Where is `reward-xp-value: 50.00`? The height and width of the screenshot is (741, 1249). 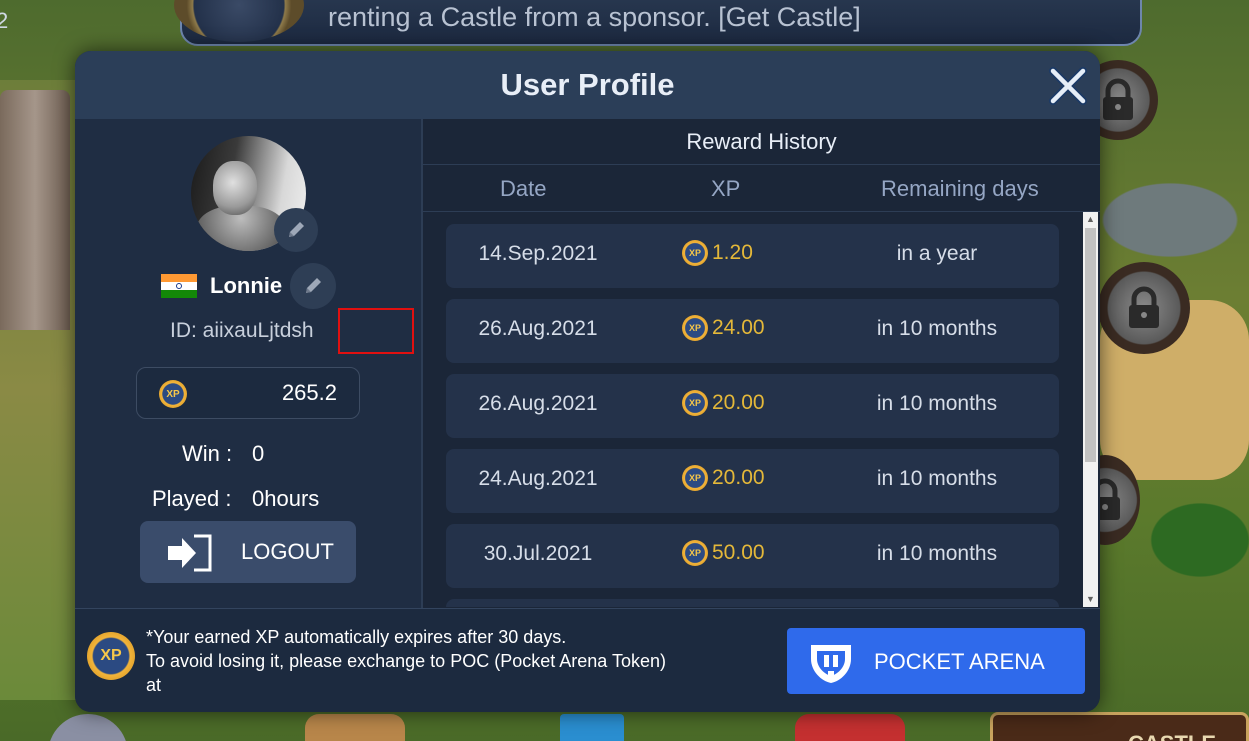
reward-xp-value: 50.00 is located at coordinates (738, 552).